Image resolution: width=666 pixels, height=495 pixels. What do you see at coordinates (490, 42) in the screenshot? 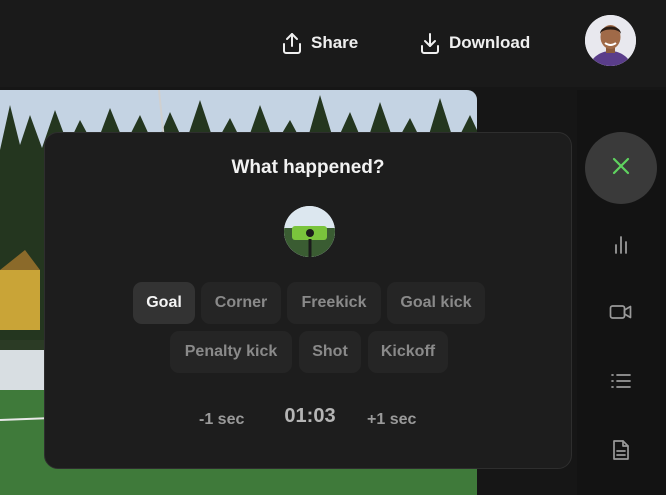
I see `download-label: Download` at bounding box center [490, 42].